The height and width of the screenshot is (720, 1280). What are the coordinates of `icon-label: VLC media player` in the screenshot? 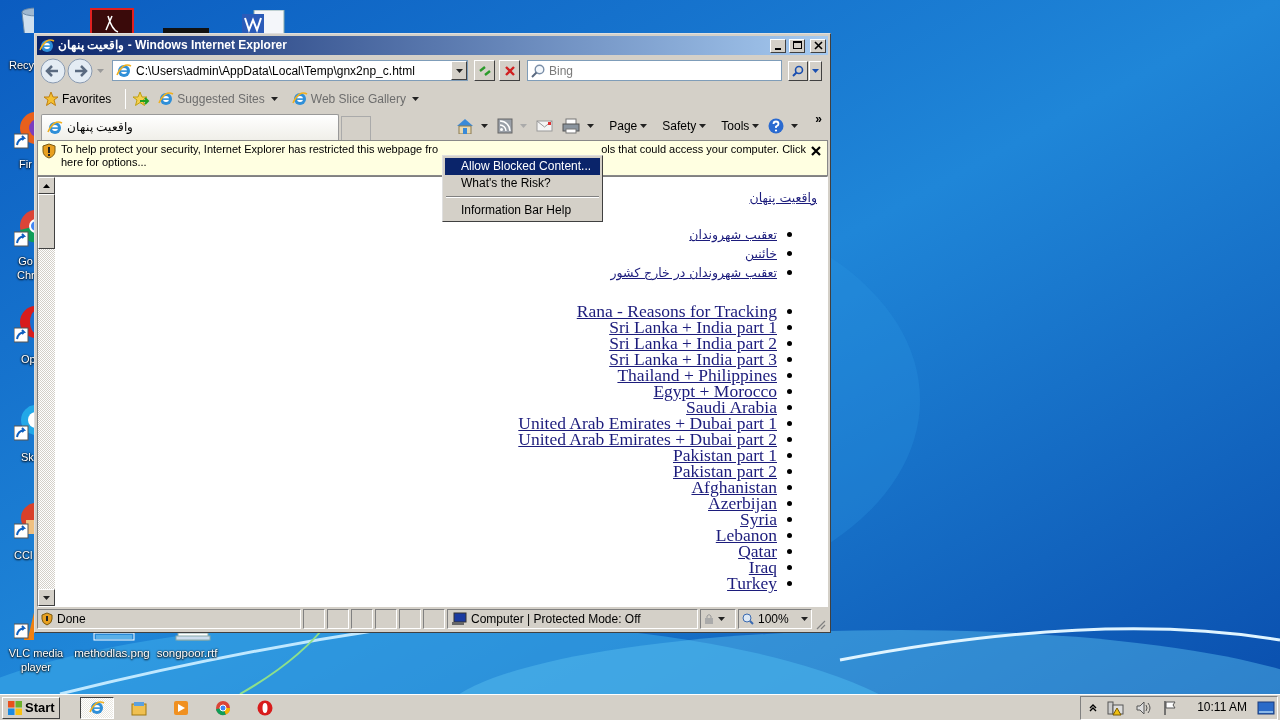 It's located at (36, 660).